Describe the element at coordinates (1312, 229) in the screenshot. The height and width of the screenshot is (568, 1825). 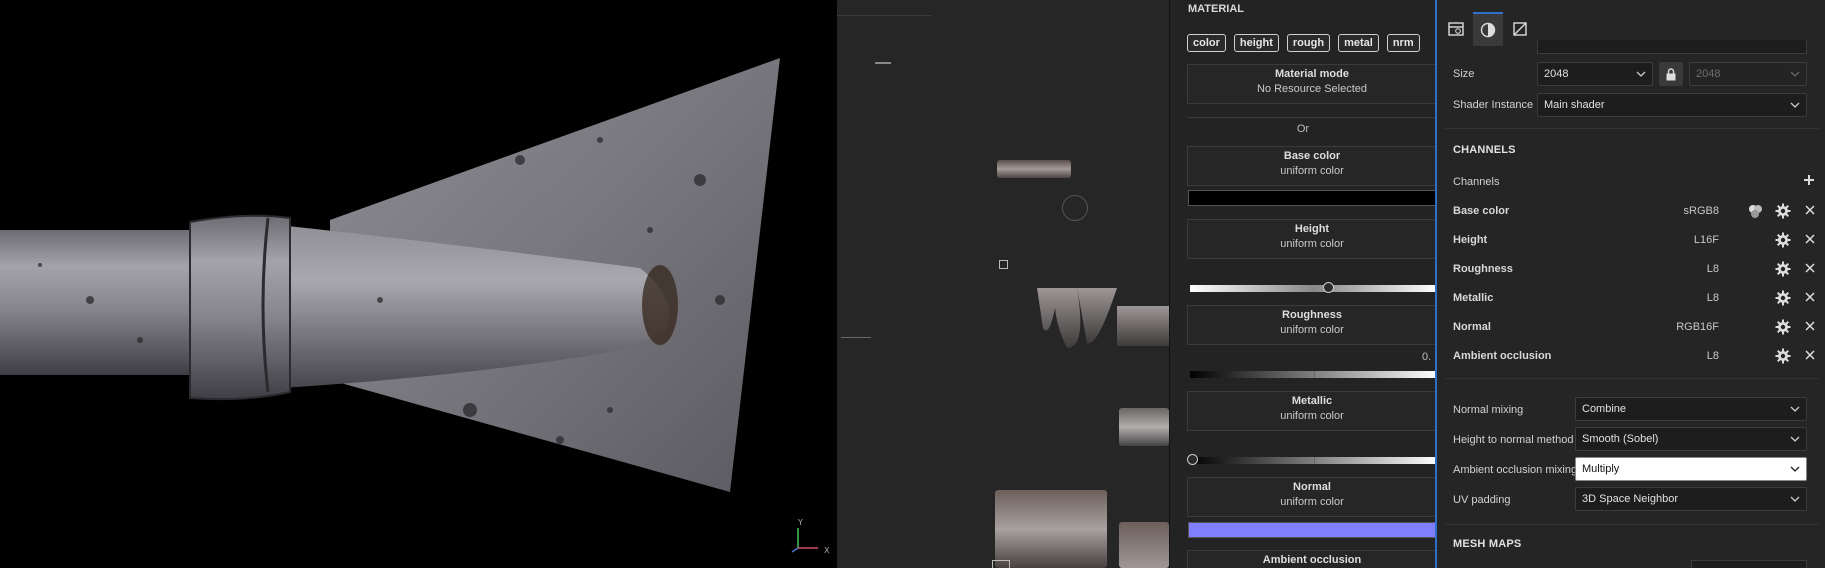
I see `height-title: Height` at that location.